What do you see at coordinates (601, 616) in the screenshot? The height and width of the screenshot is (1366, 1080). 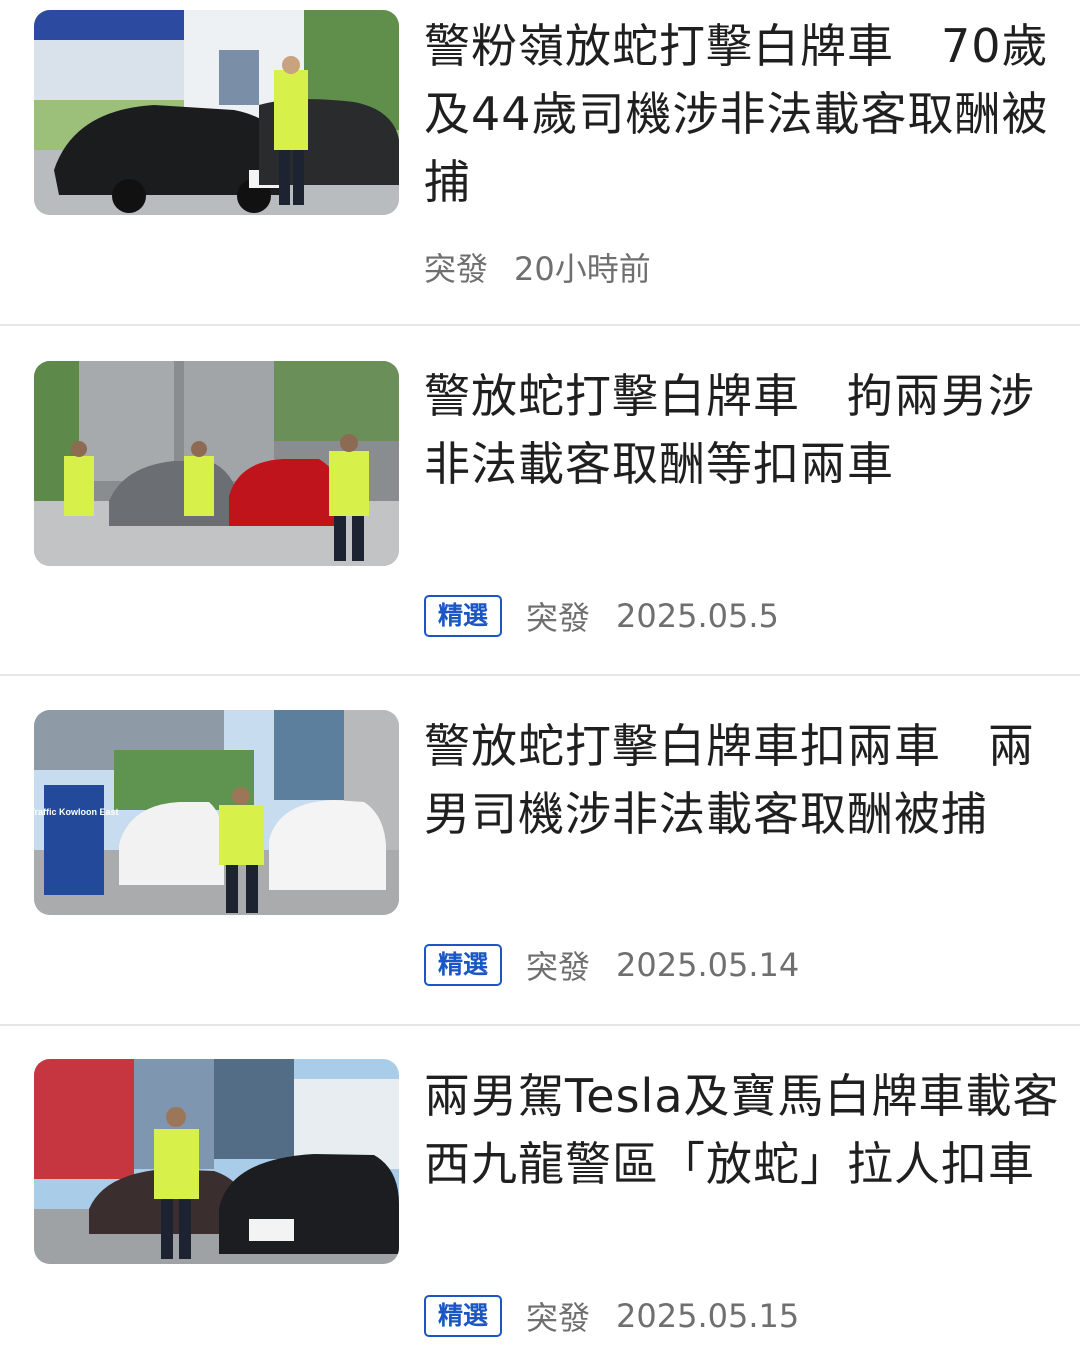 I see `article-meta: 精選 突發 2025.05.5` at bounding box center [601, 616].